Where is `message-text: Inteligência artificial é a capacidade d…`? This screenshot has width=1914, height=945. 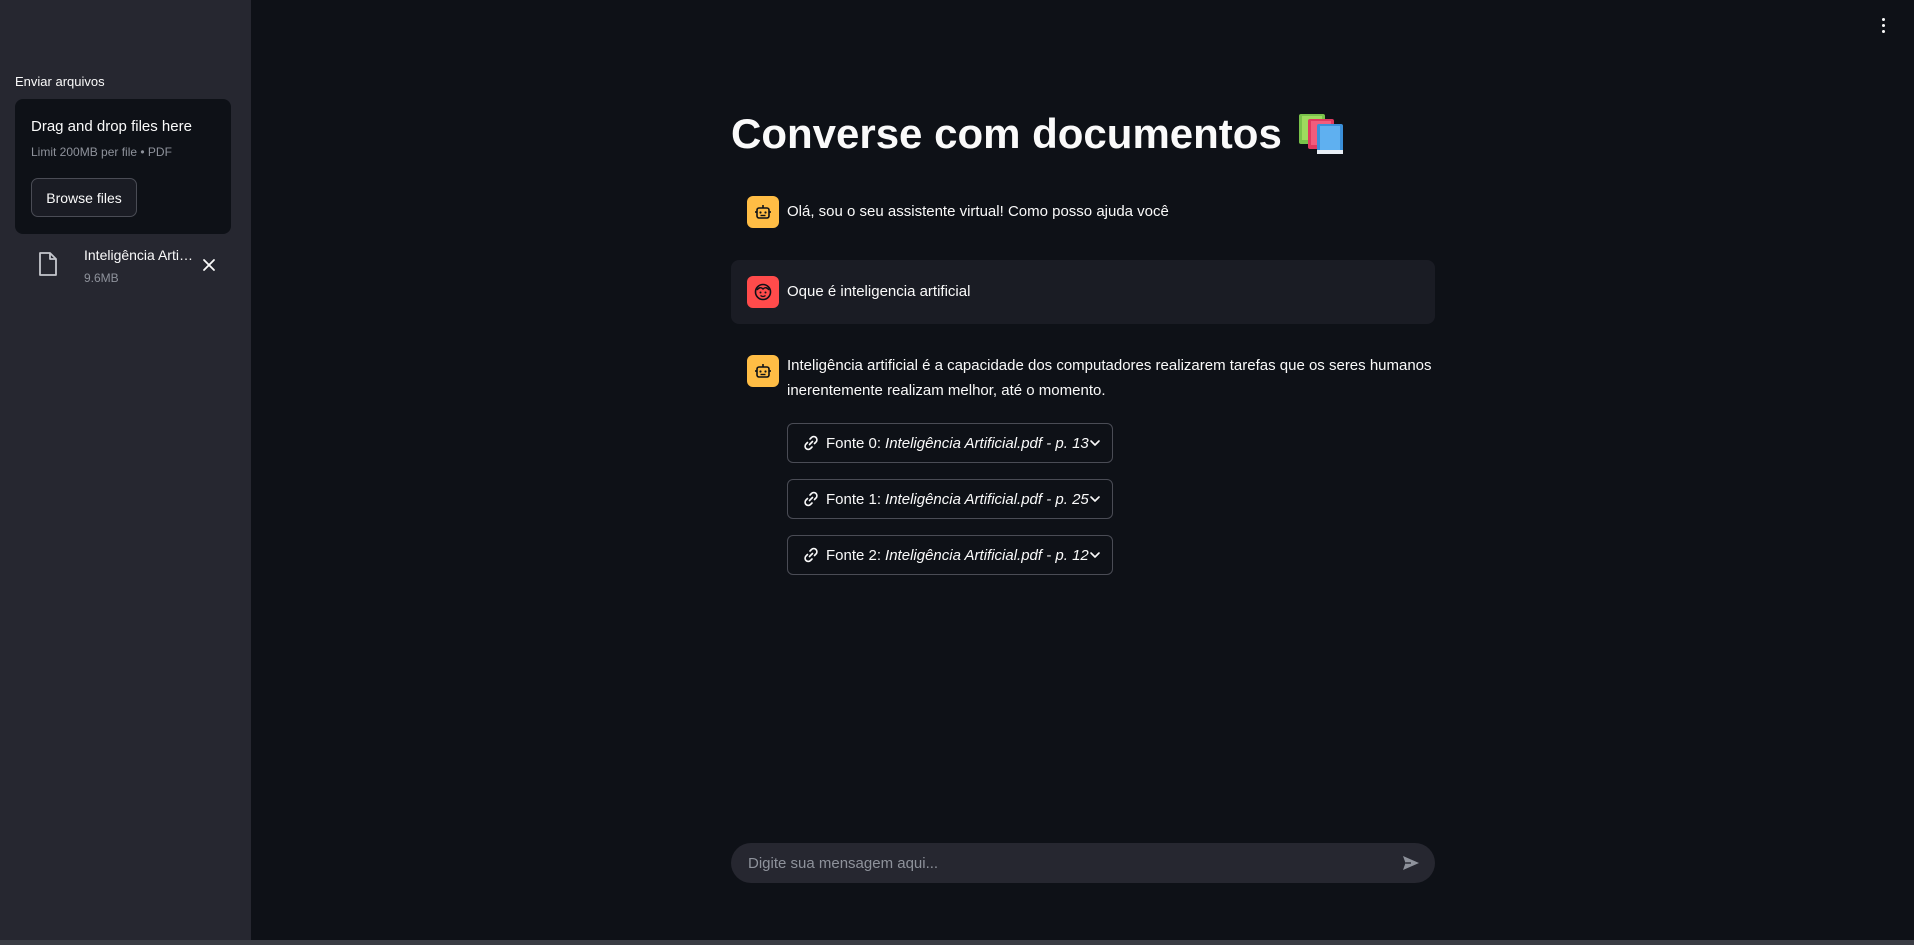 message-text: Inteligência artificial é a capacidade d… is located at coordinates (1109, 378).